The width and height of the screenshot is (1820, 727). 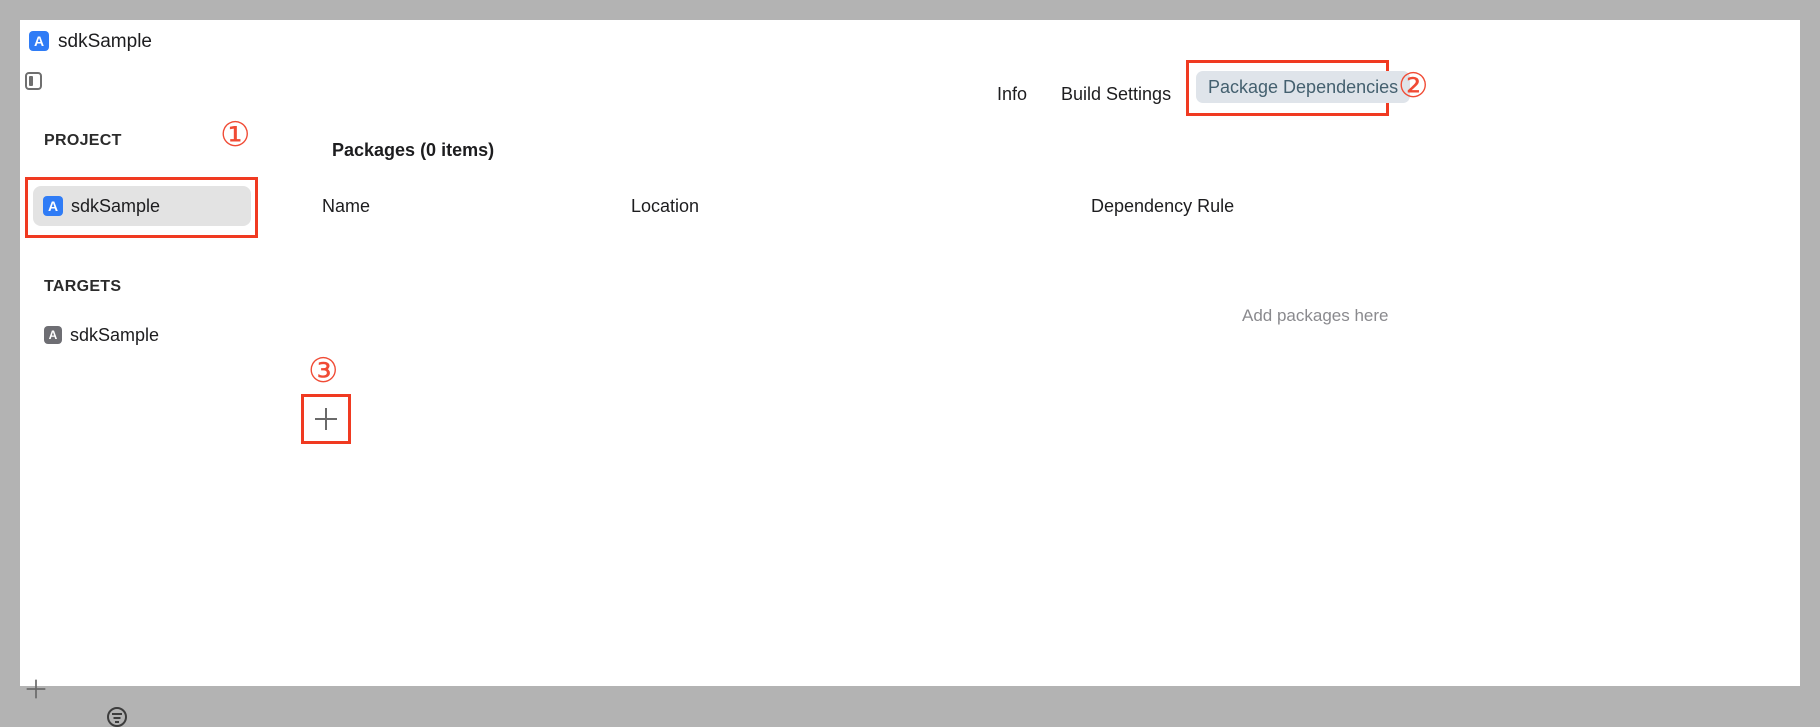 What do you see at coordinates (105, 41) in the screenshot?
I see `window-title: sdkSample` at bounding box center [105, 41].